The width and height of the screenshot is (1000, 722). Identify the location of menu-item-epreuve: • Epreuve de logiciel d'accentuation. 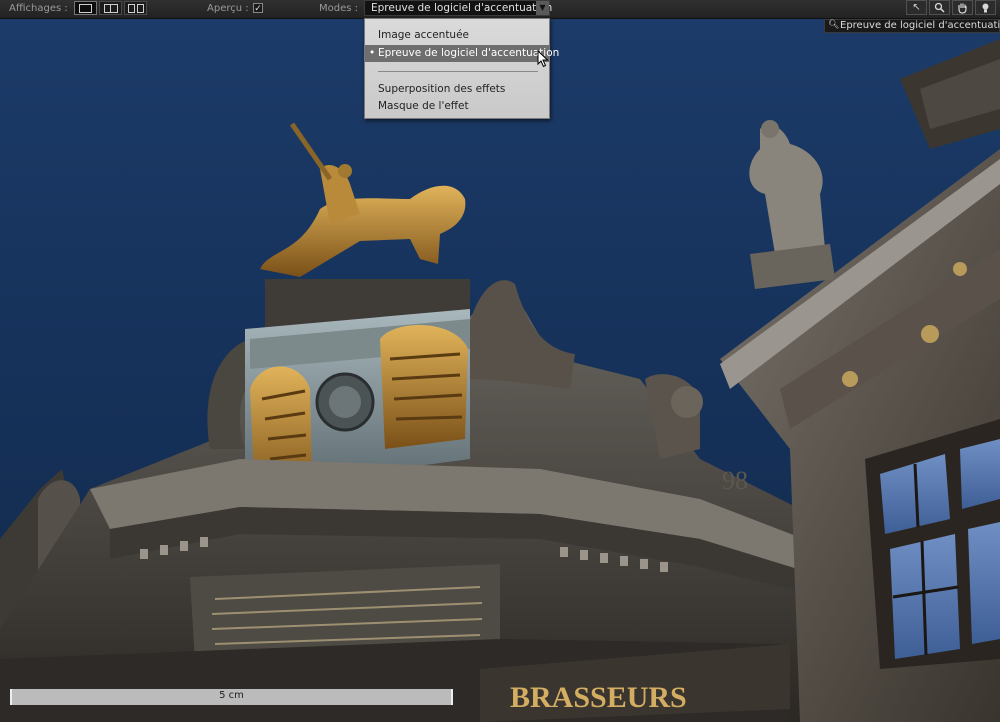
(462, 53).